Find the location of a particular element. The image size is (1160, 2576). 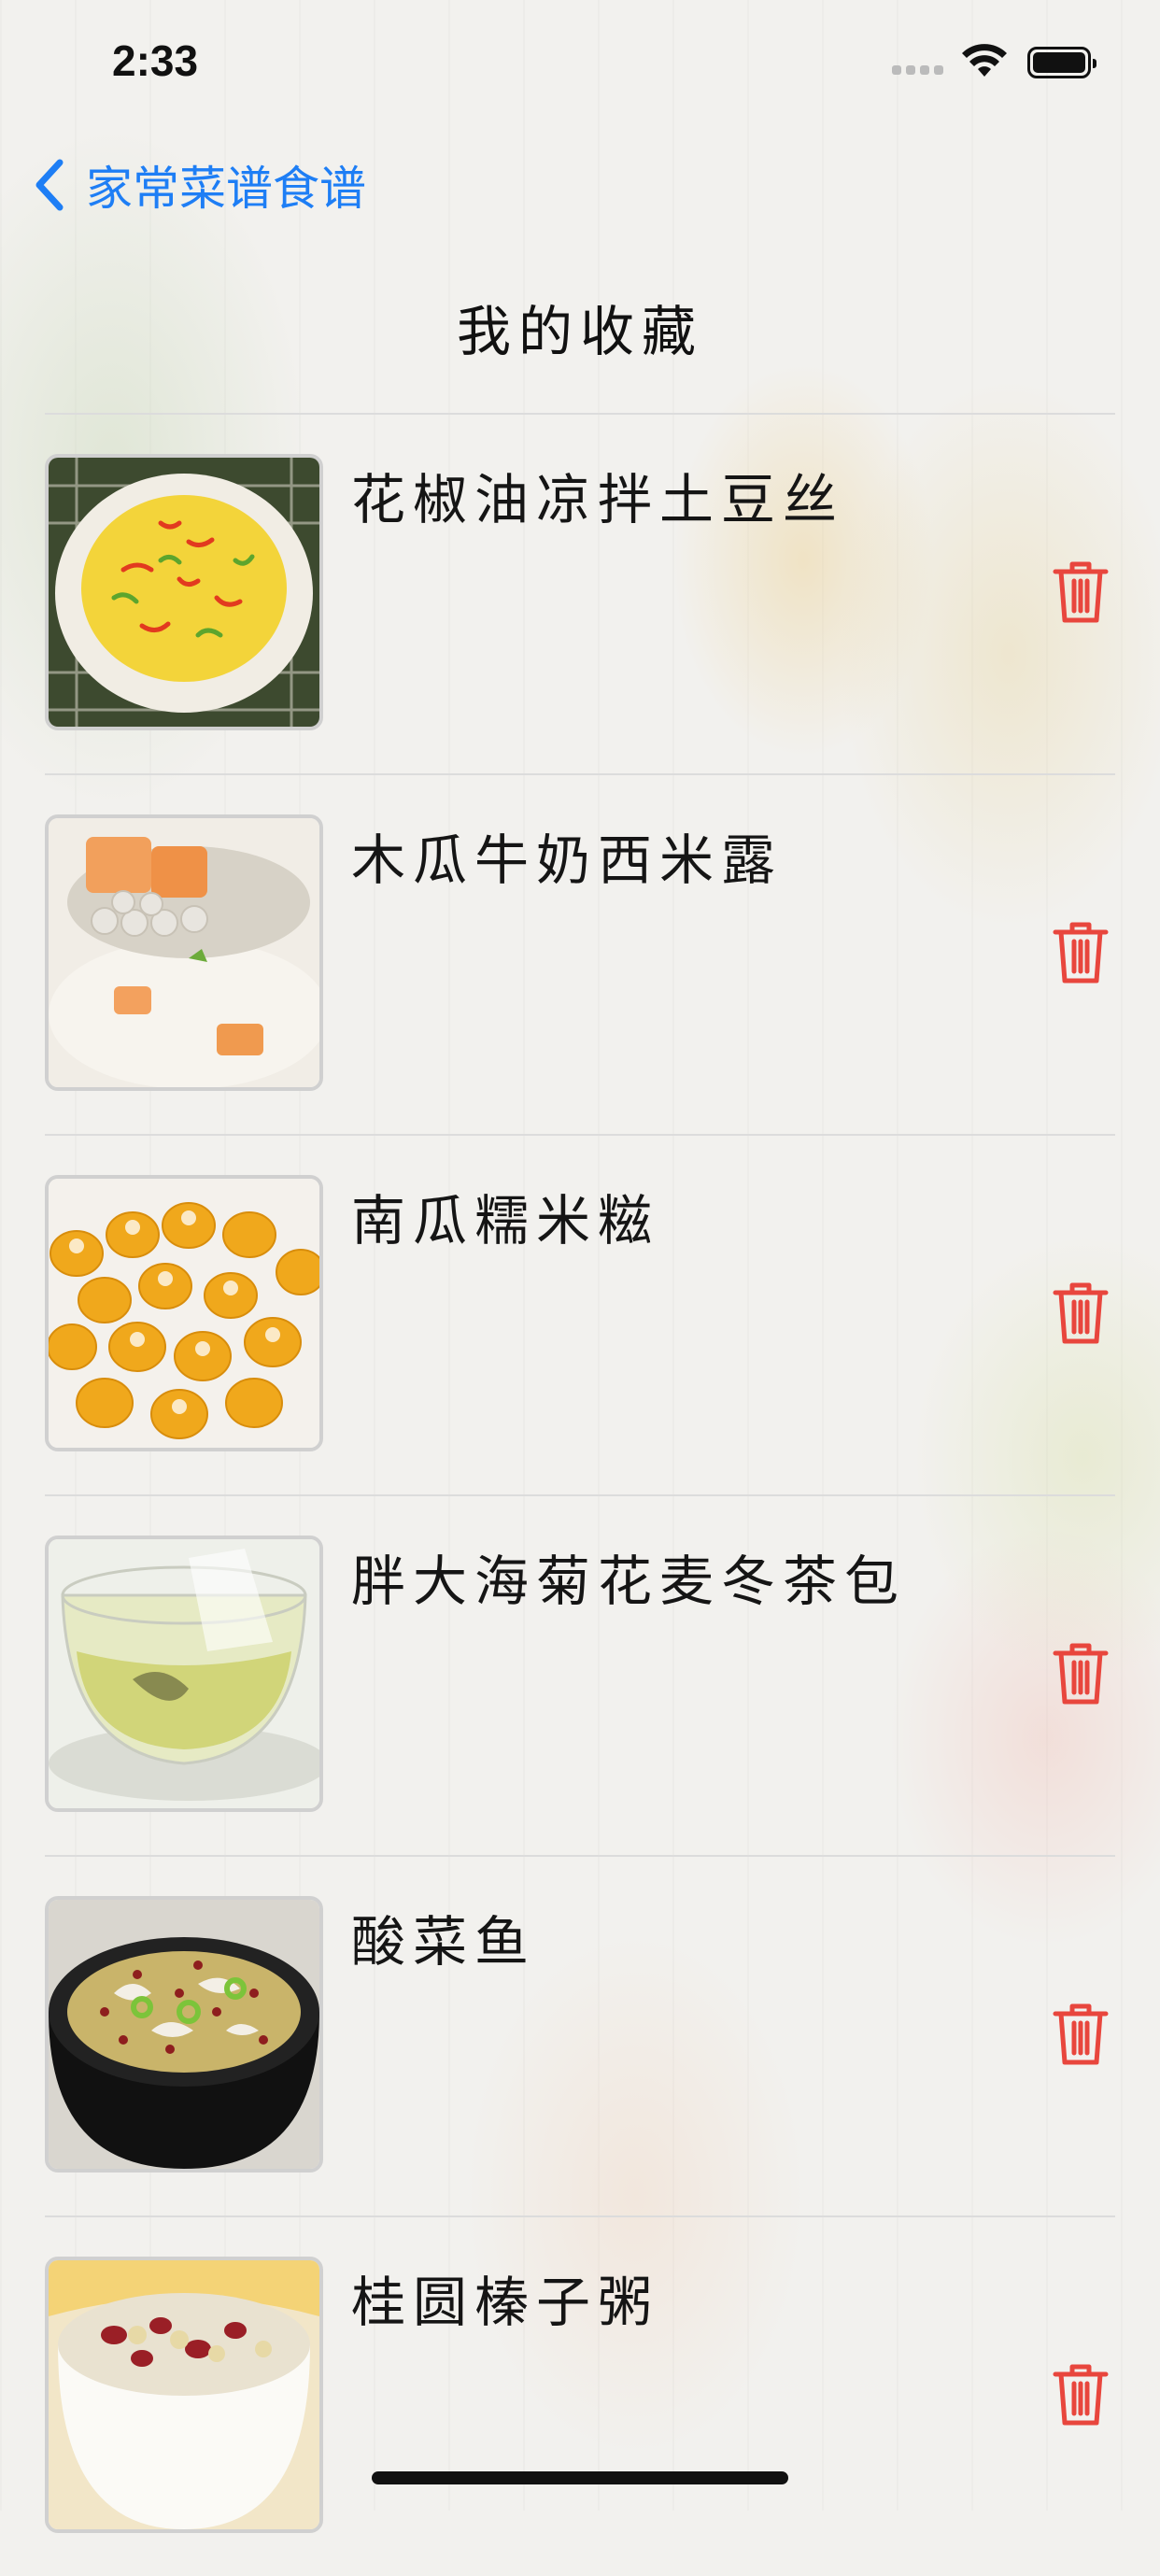

list-item: 桂圆榛子粥 is located at coordinates (580, 2395).